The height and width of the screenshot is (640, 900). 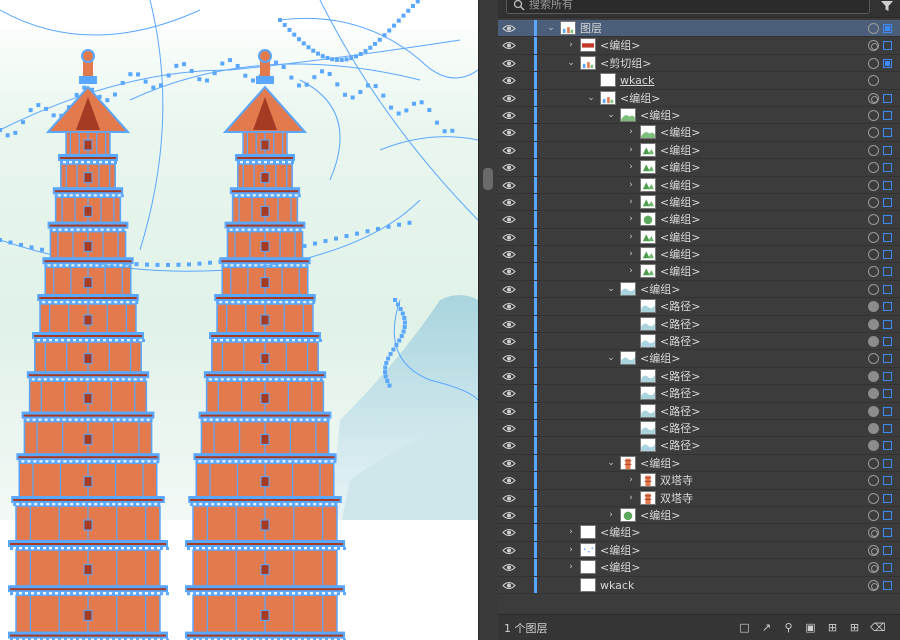 I want to click on search-input: 搜索所有, so click(x=688, y=7).